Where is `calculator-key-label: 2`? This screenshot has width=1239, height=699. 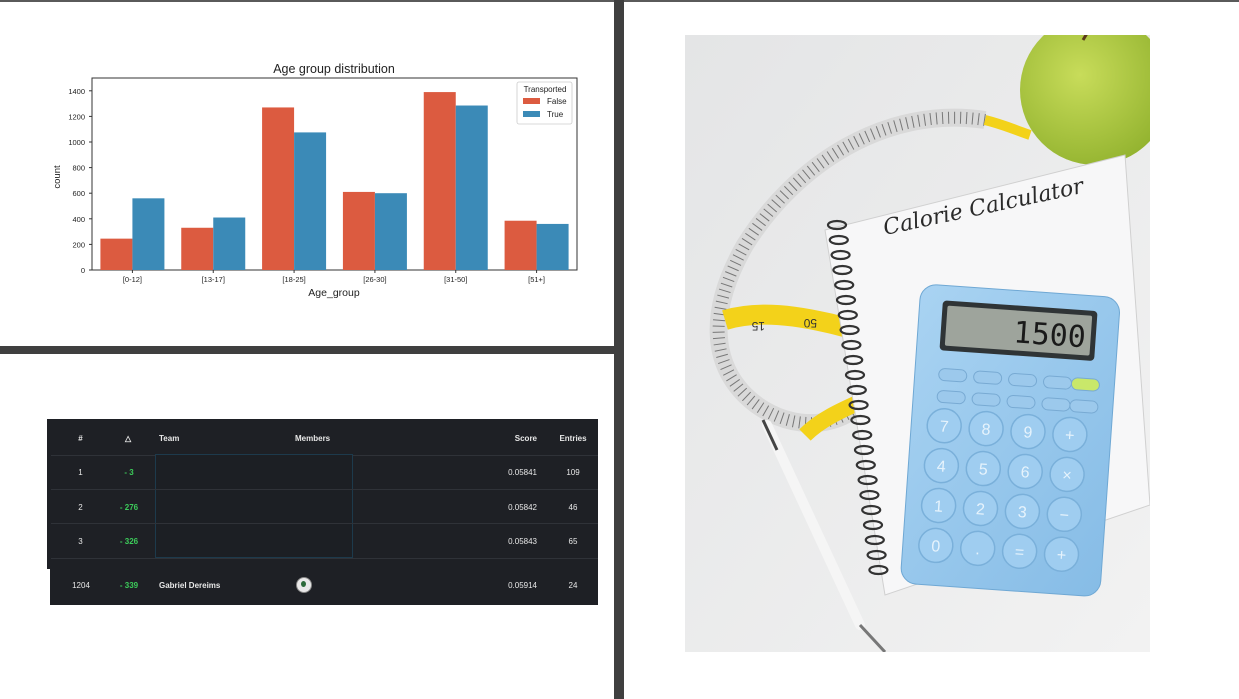
calculator-key-label: 2 is located at coordinates (980, 510).